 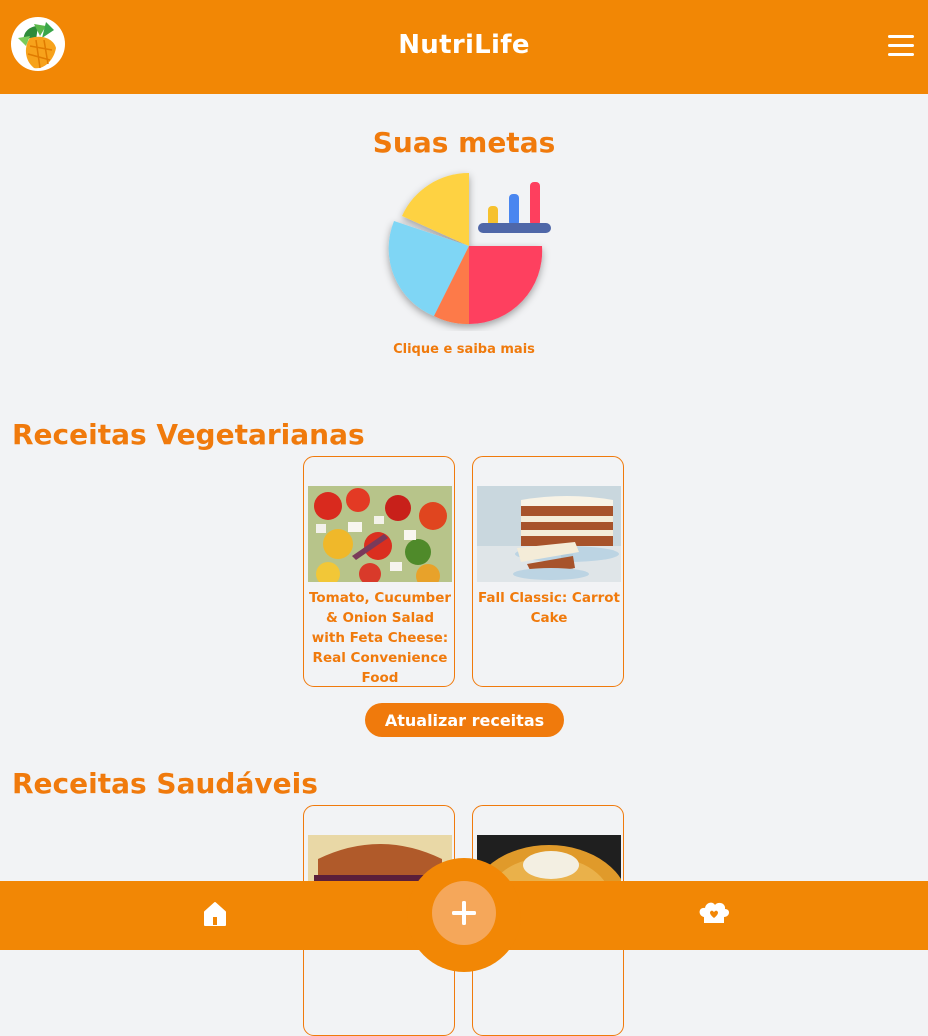 I want to click on plus-icon, so click(x=464, y=913).